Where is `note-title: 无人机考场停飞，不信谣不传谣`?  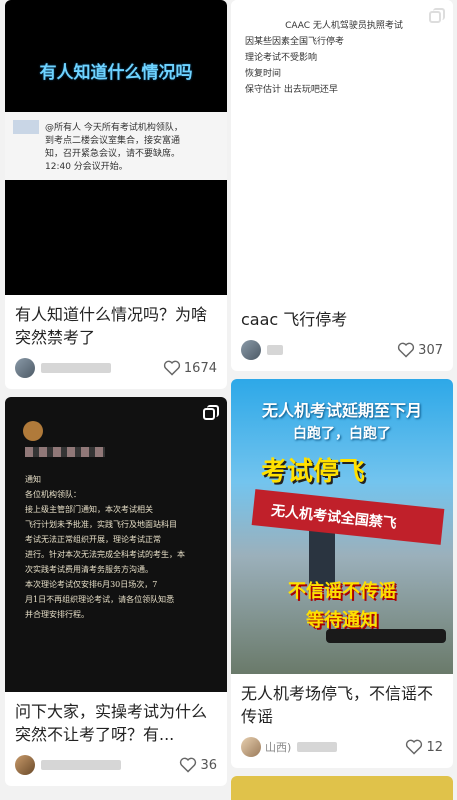 note-title: 无人机考场停飞，不信谣不传谣 is located at coordinates (342, 701).